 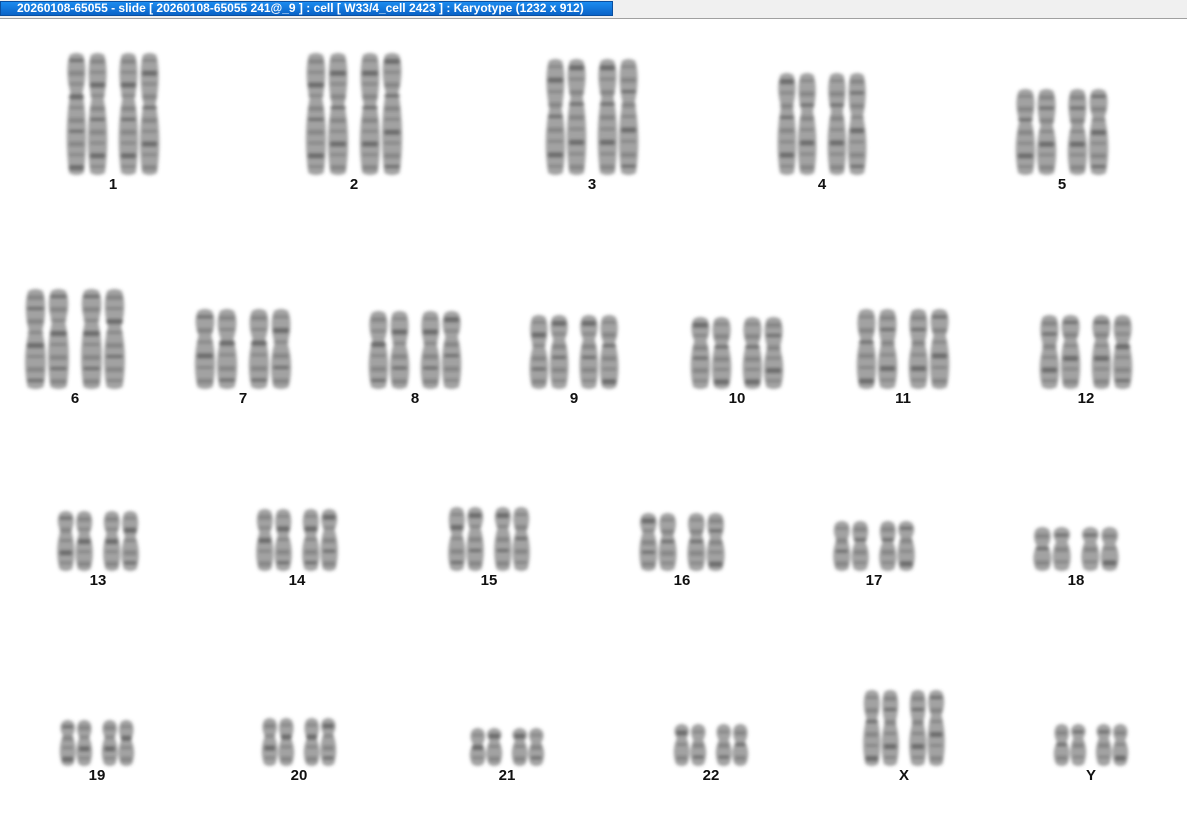 What do you see at coordinates (75, 398) in the screenshot?
I see `chromosome-label-6: 6` at bounding box center [75, 398].